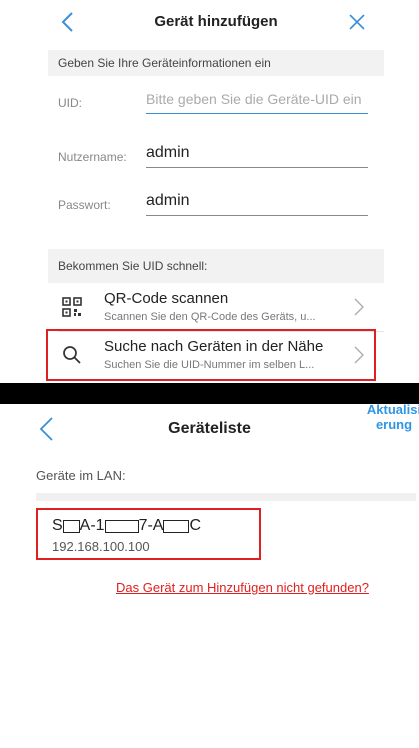 Image resolution: width=419 pixels, height=748 pixels. I want to click on device-not-found-link: Das Gerät zum Hinzufügen nicht gefunden?, so click(242, 587).